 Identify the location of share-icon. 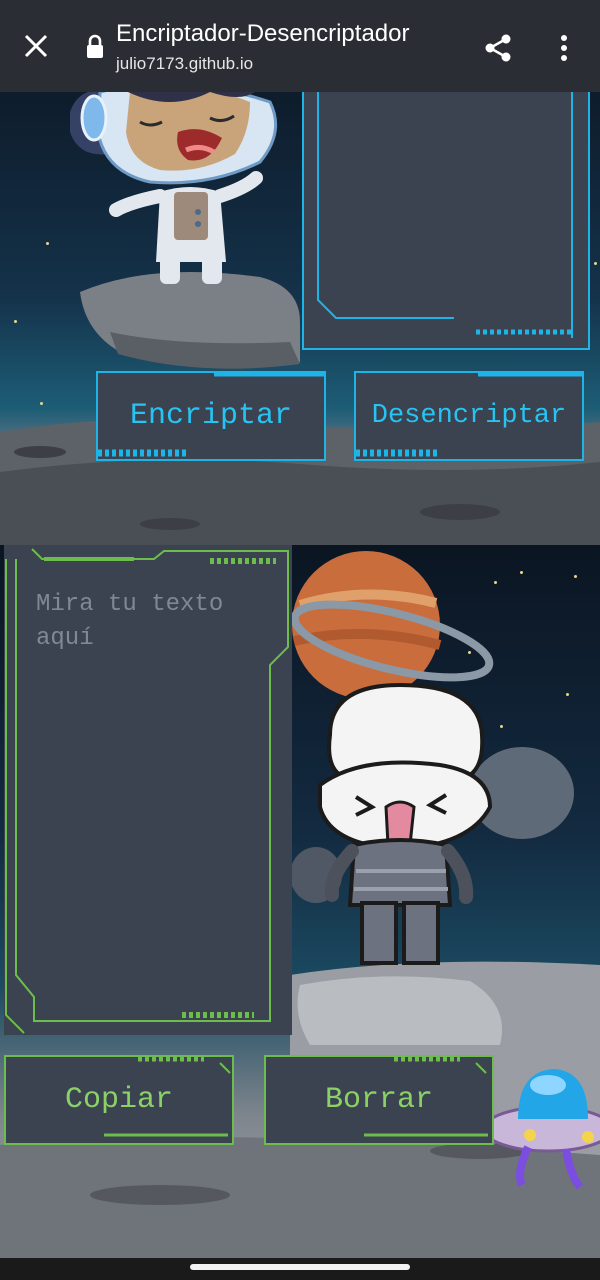
(498, 48).